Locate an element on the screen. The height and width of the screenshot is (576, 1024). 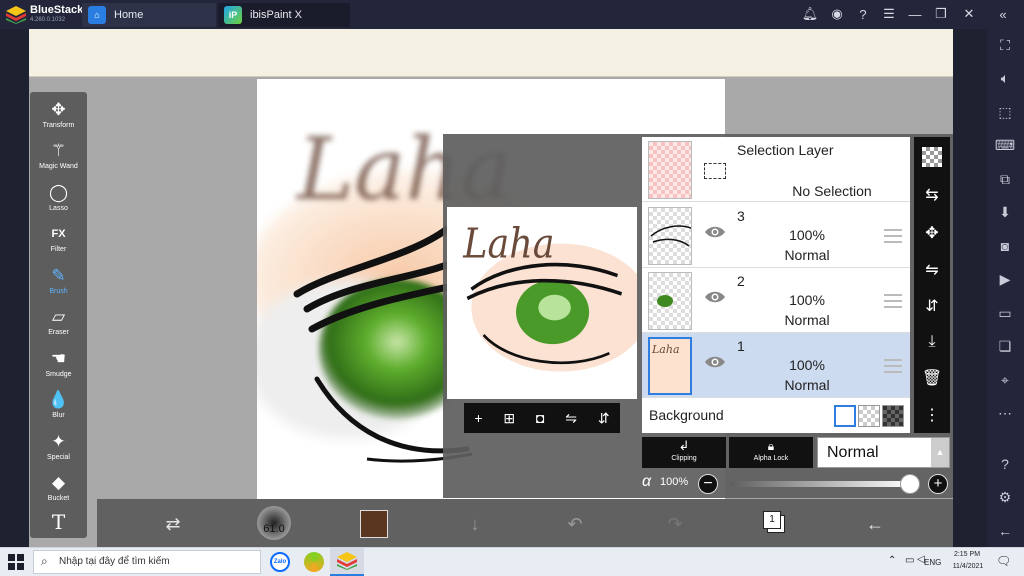
swap-tool-icon: ⇄ is located at coordinates (173, 524).